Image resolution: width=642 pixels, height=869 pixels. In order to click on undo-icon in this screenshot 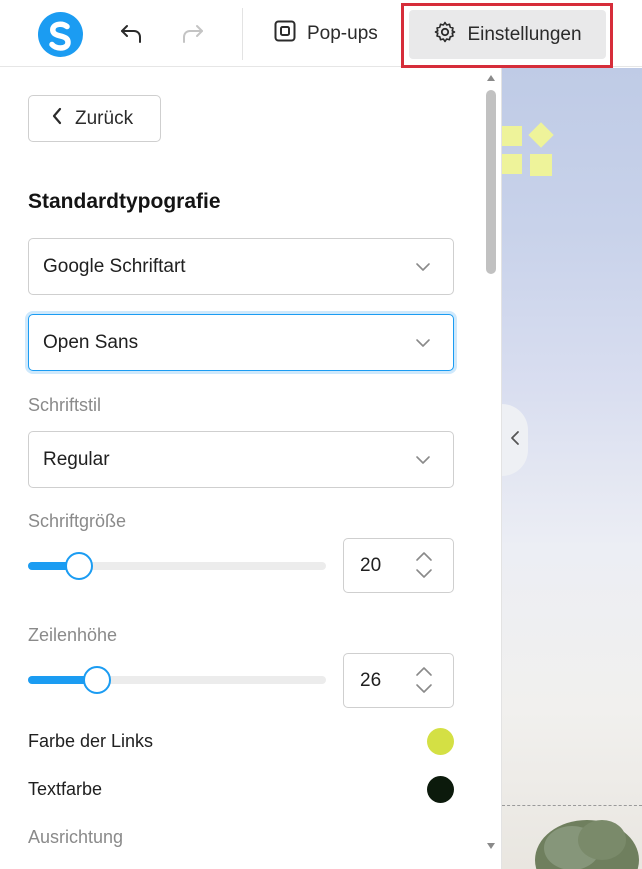, I will do `click(131, 33)`.